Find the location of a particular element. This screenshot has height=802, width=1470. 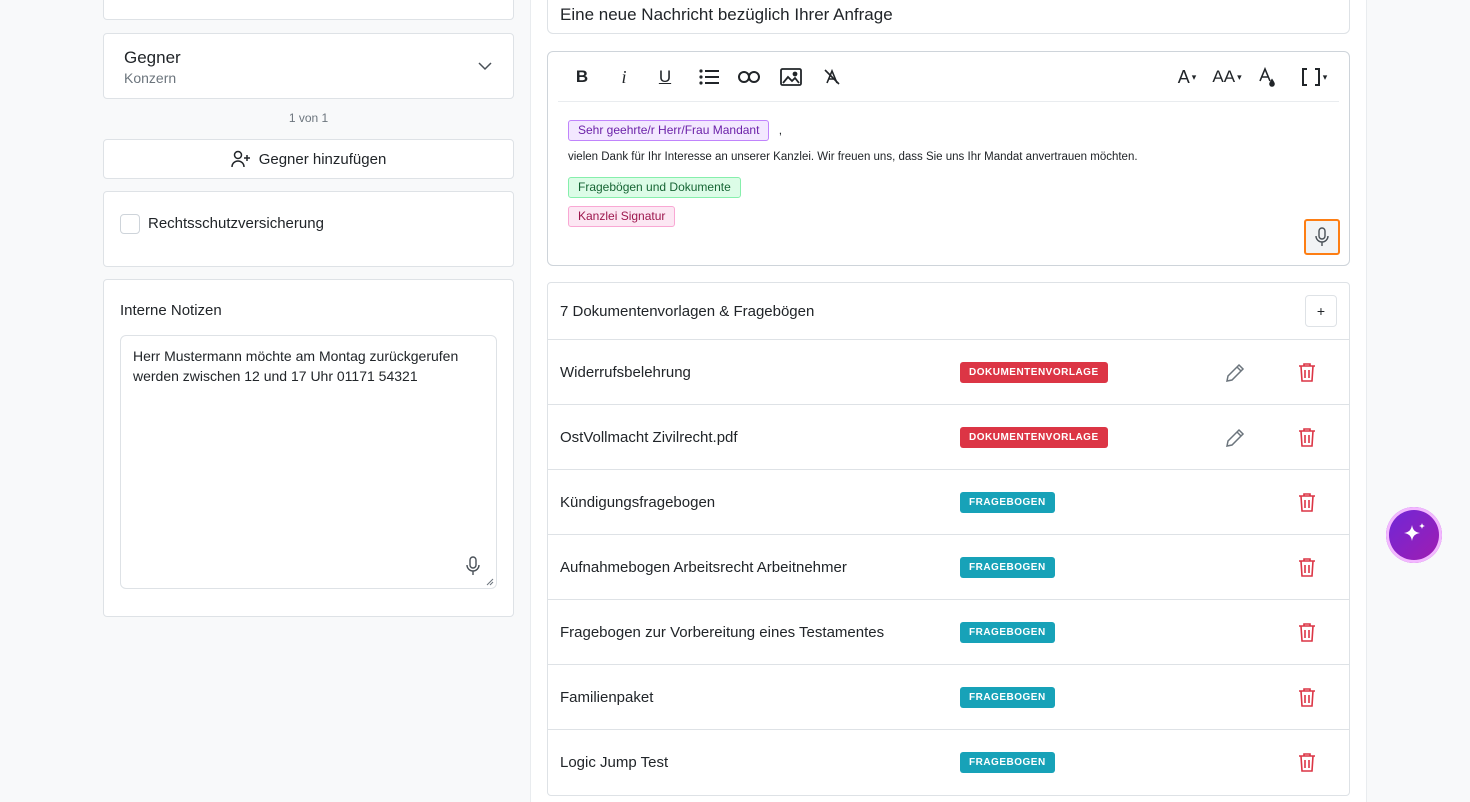

user-plus-icon is located at coordinates (240, 159).